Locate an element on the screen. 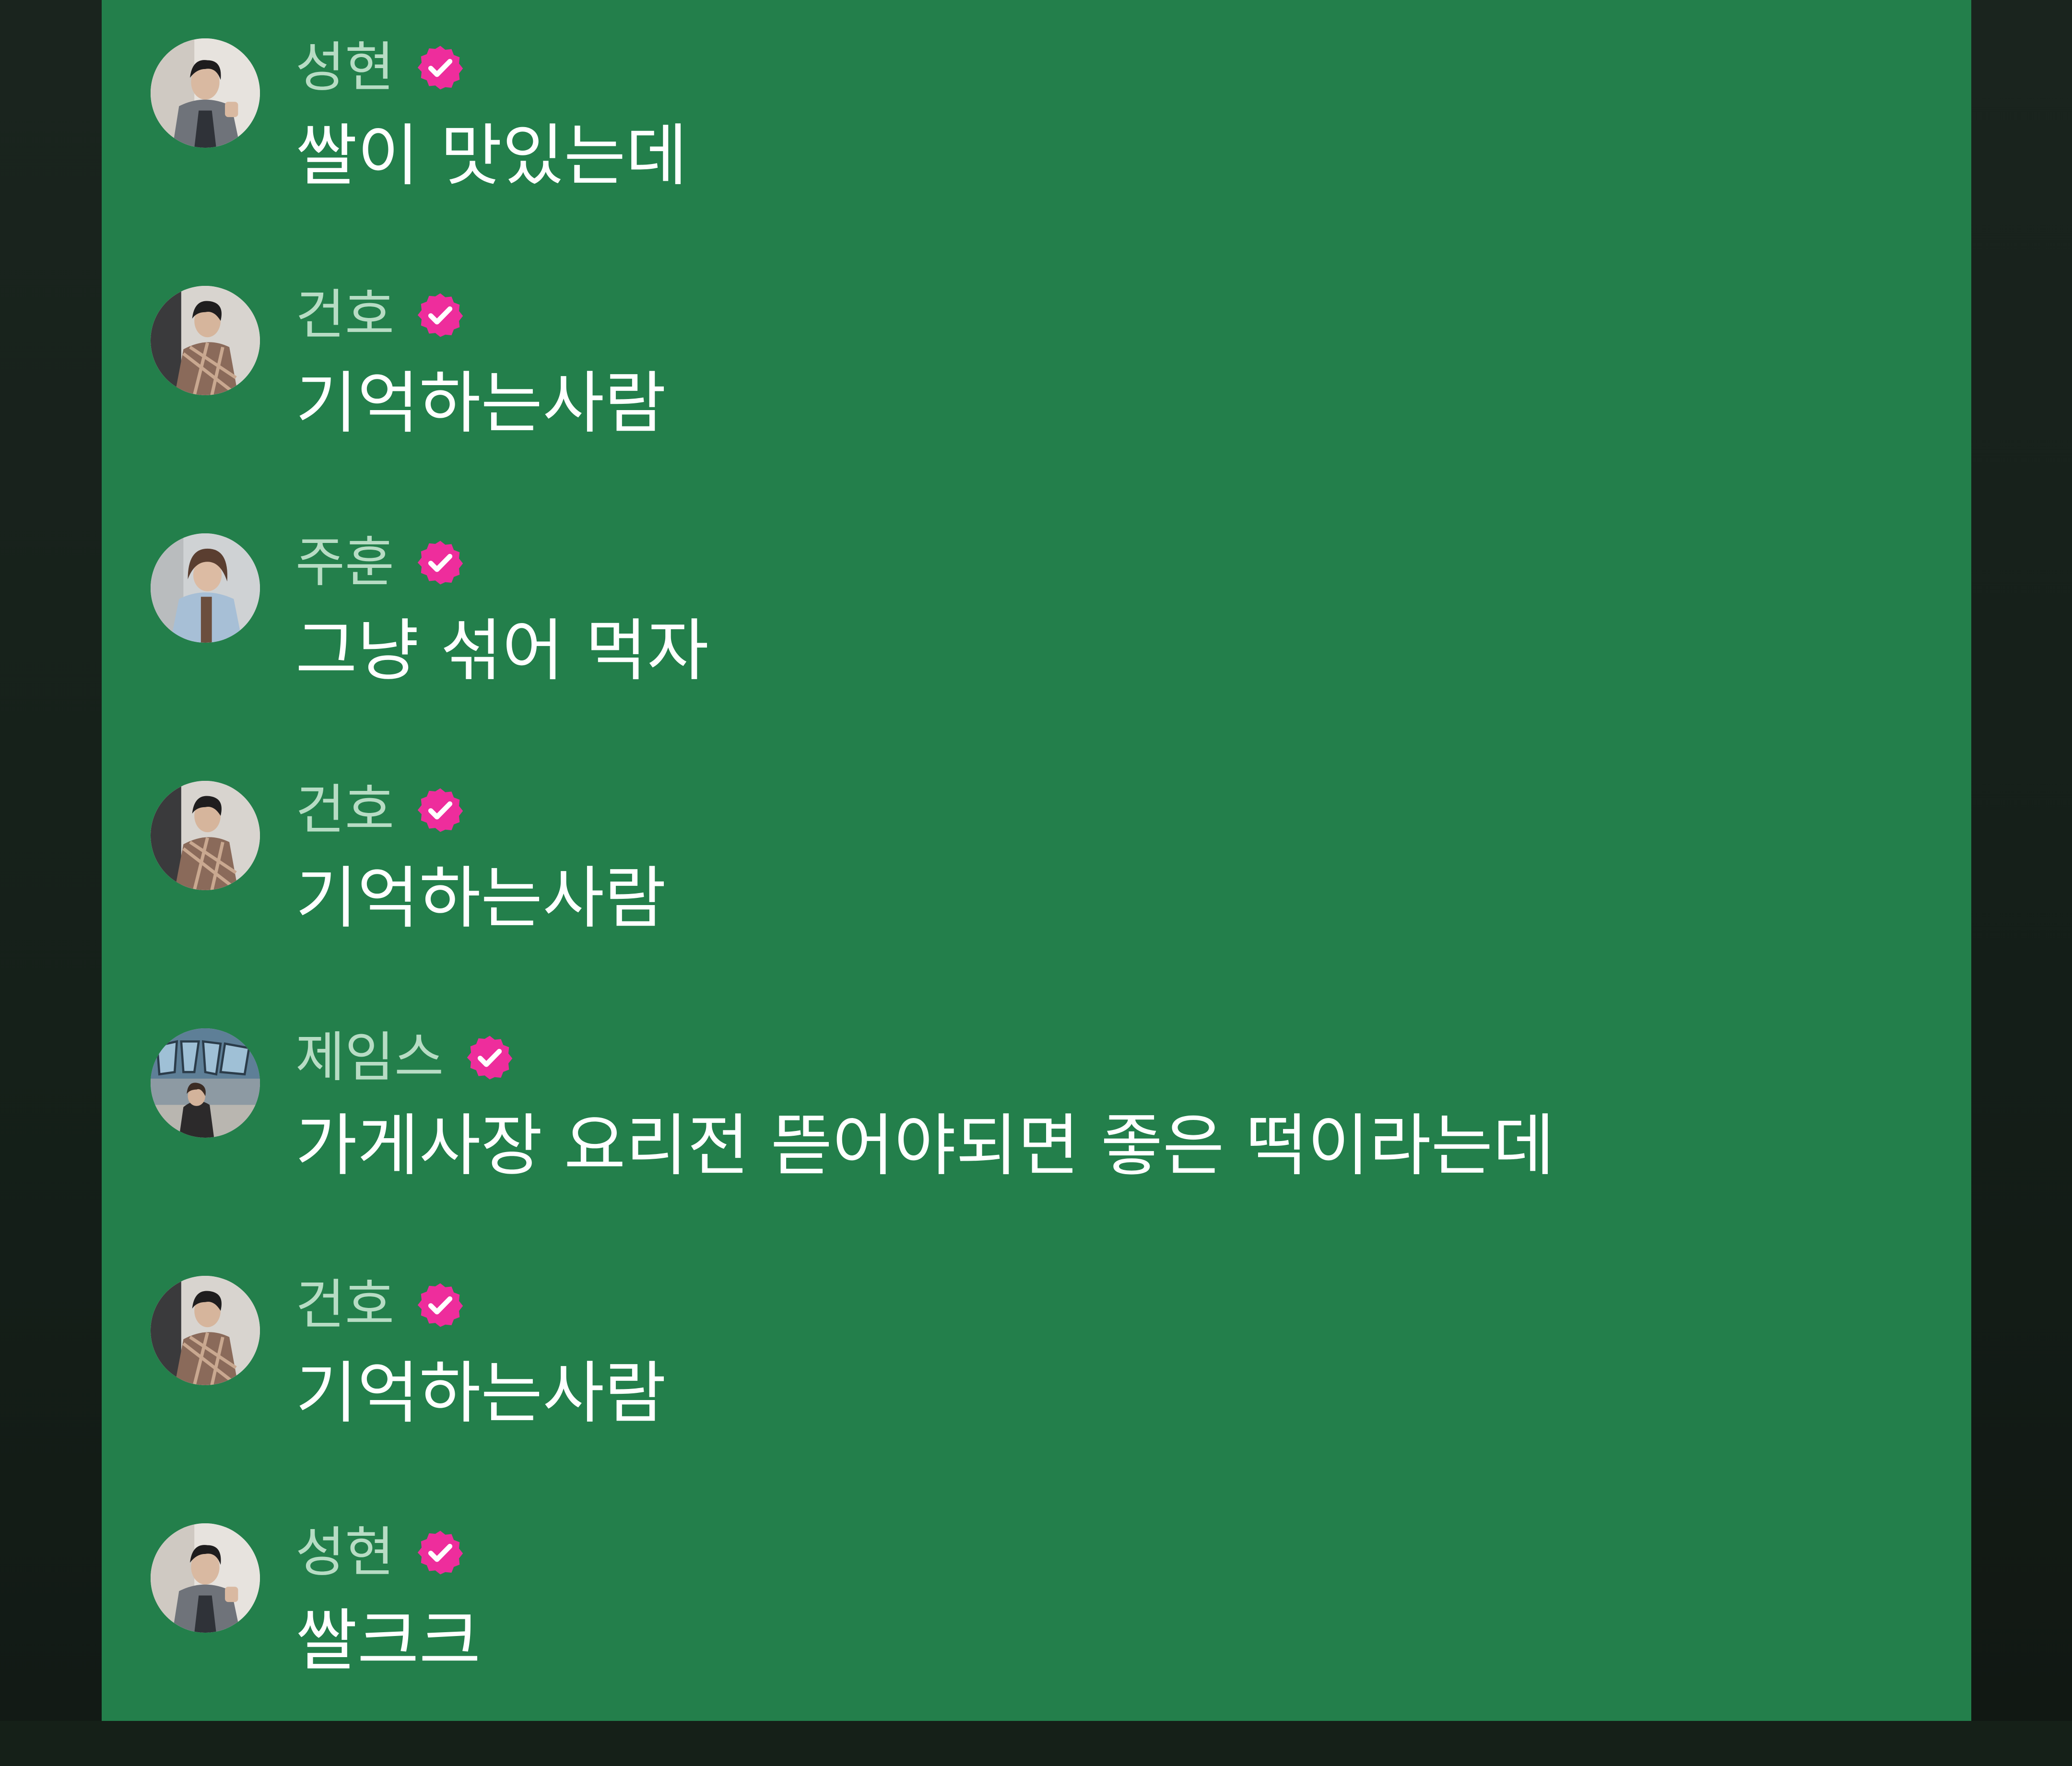  avatar-juhun-image is located at coordinates (205, 588).